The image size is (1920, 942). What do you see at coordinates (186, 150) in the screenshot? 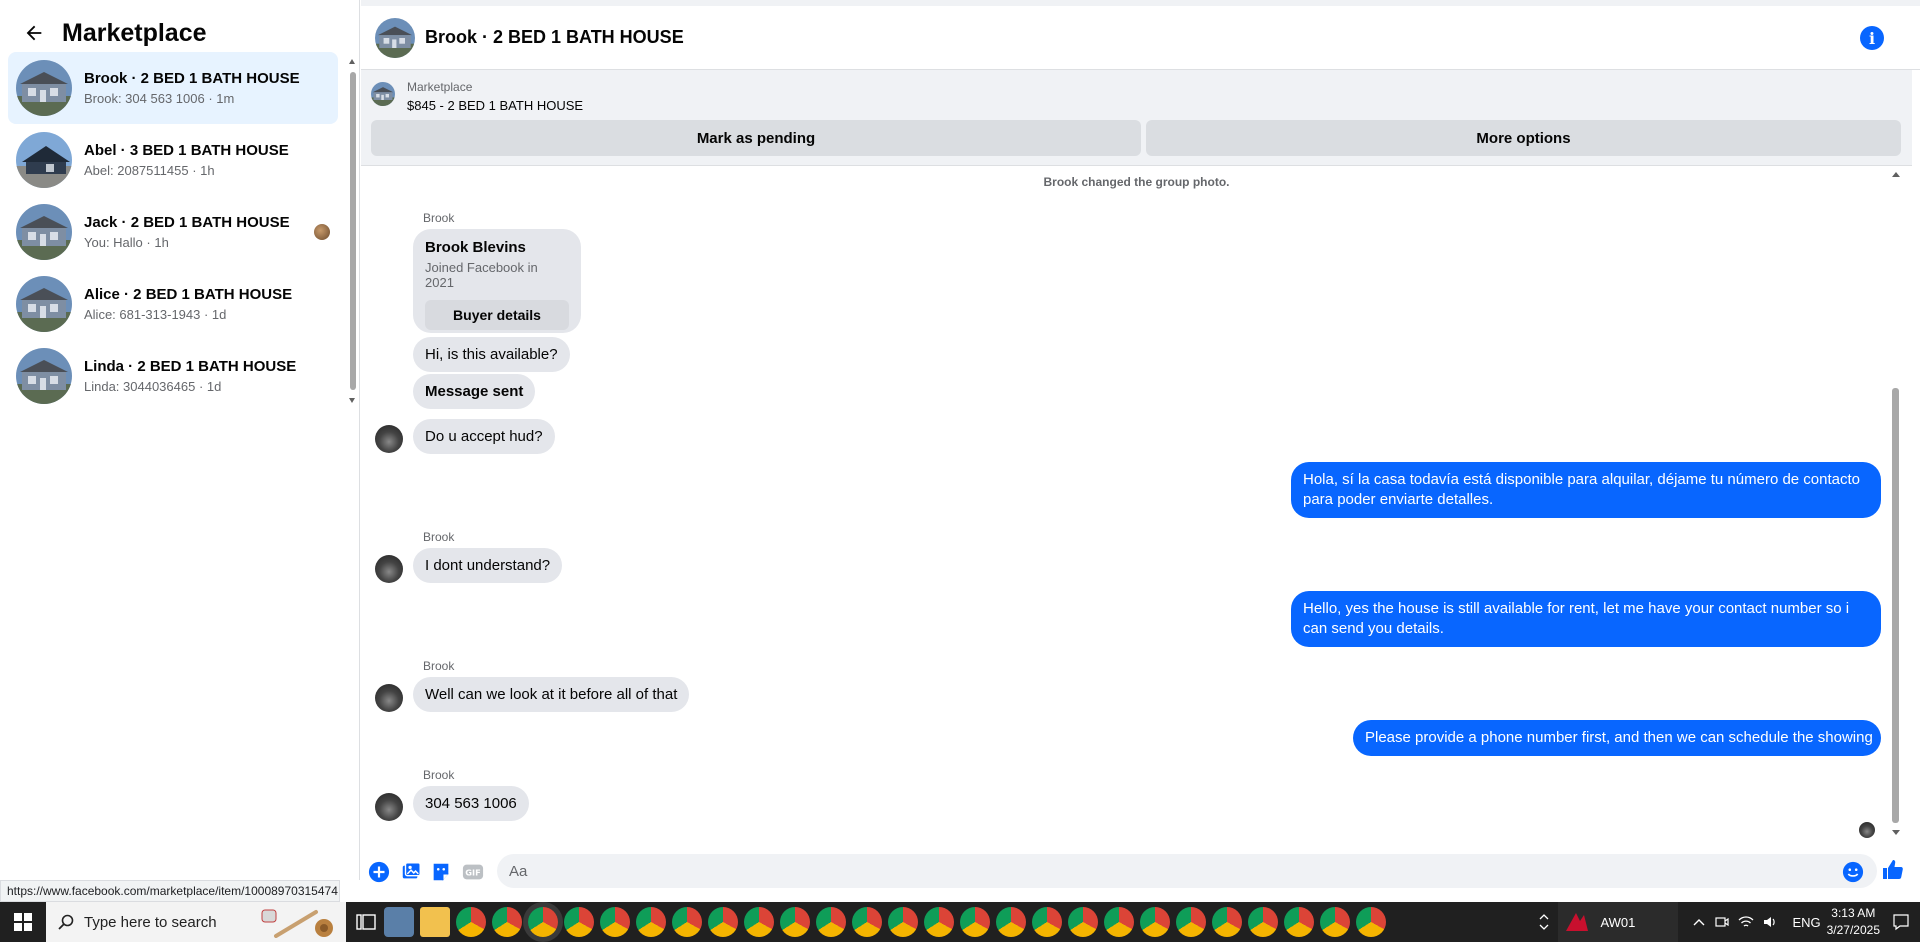
I see `conversation-name: Abel · 3 BED 1 BATH HOUSE` at bounding box center [186, 150].